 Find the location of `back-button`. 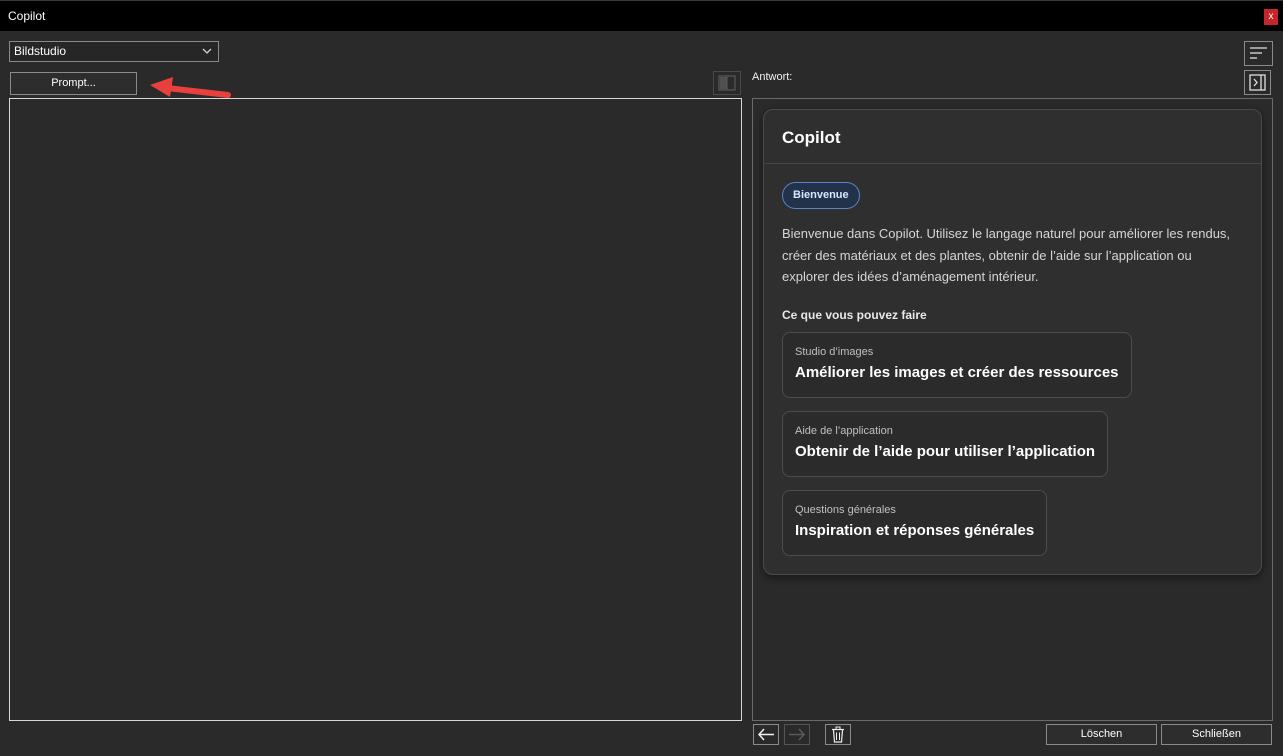

back-button is located at coordinates (766, 734).